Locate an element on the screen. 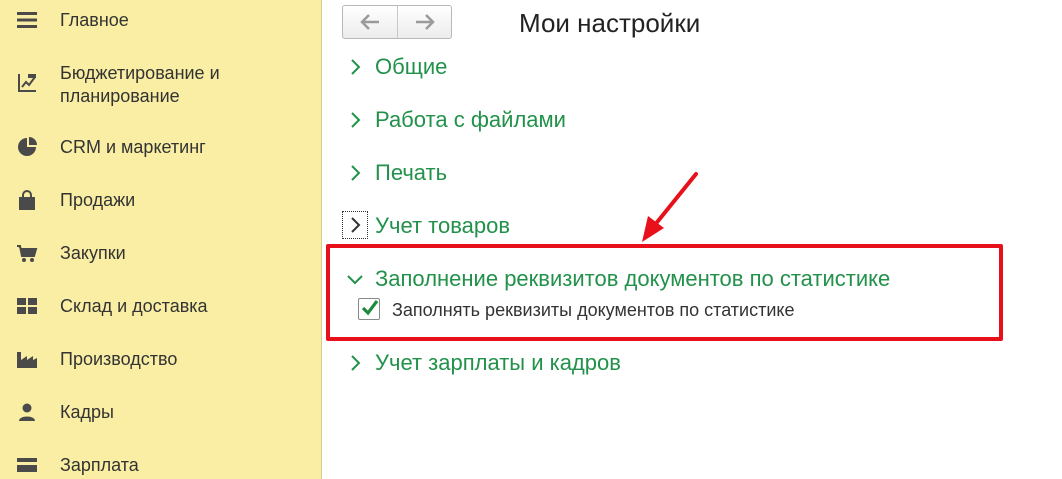 Image resolution: width=1062 pixels, height=479 pixels. sidebar-item-main: Главное is located at coordinates (161, 20).